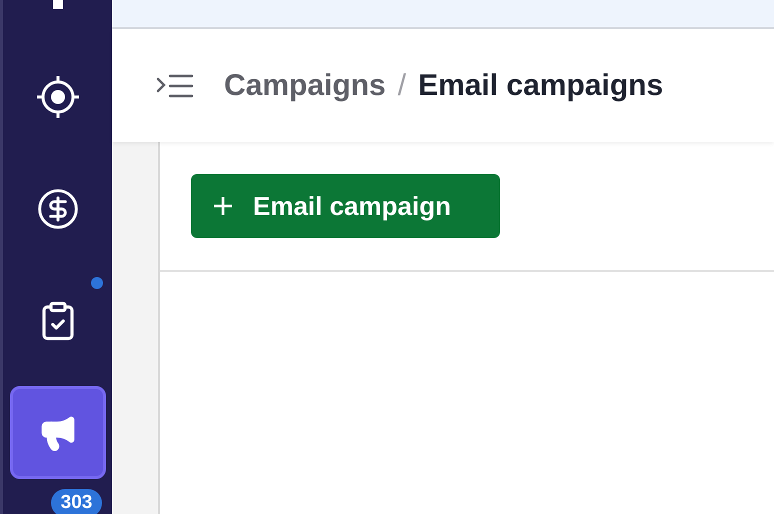 This screenshot has height=514, width=774. What do you see at coordinates (541, 86) in the screenshot?
I see `breadcrumb-current: Email campaigns` at bounding box center [541, 86].